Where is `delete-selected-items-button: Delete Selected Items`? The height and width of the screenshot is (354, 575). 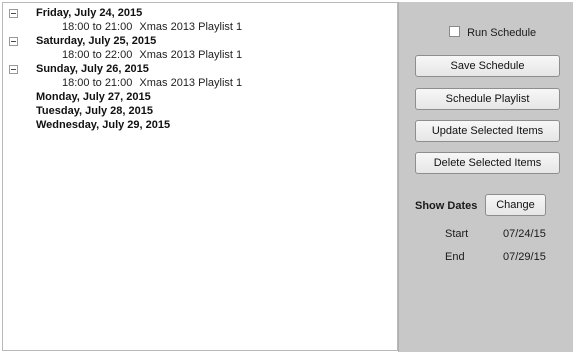
delete-selected-items-button: Delete Selected Items is located at coordinates (487, 163).